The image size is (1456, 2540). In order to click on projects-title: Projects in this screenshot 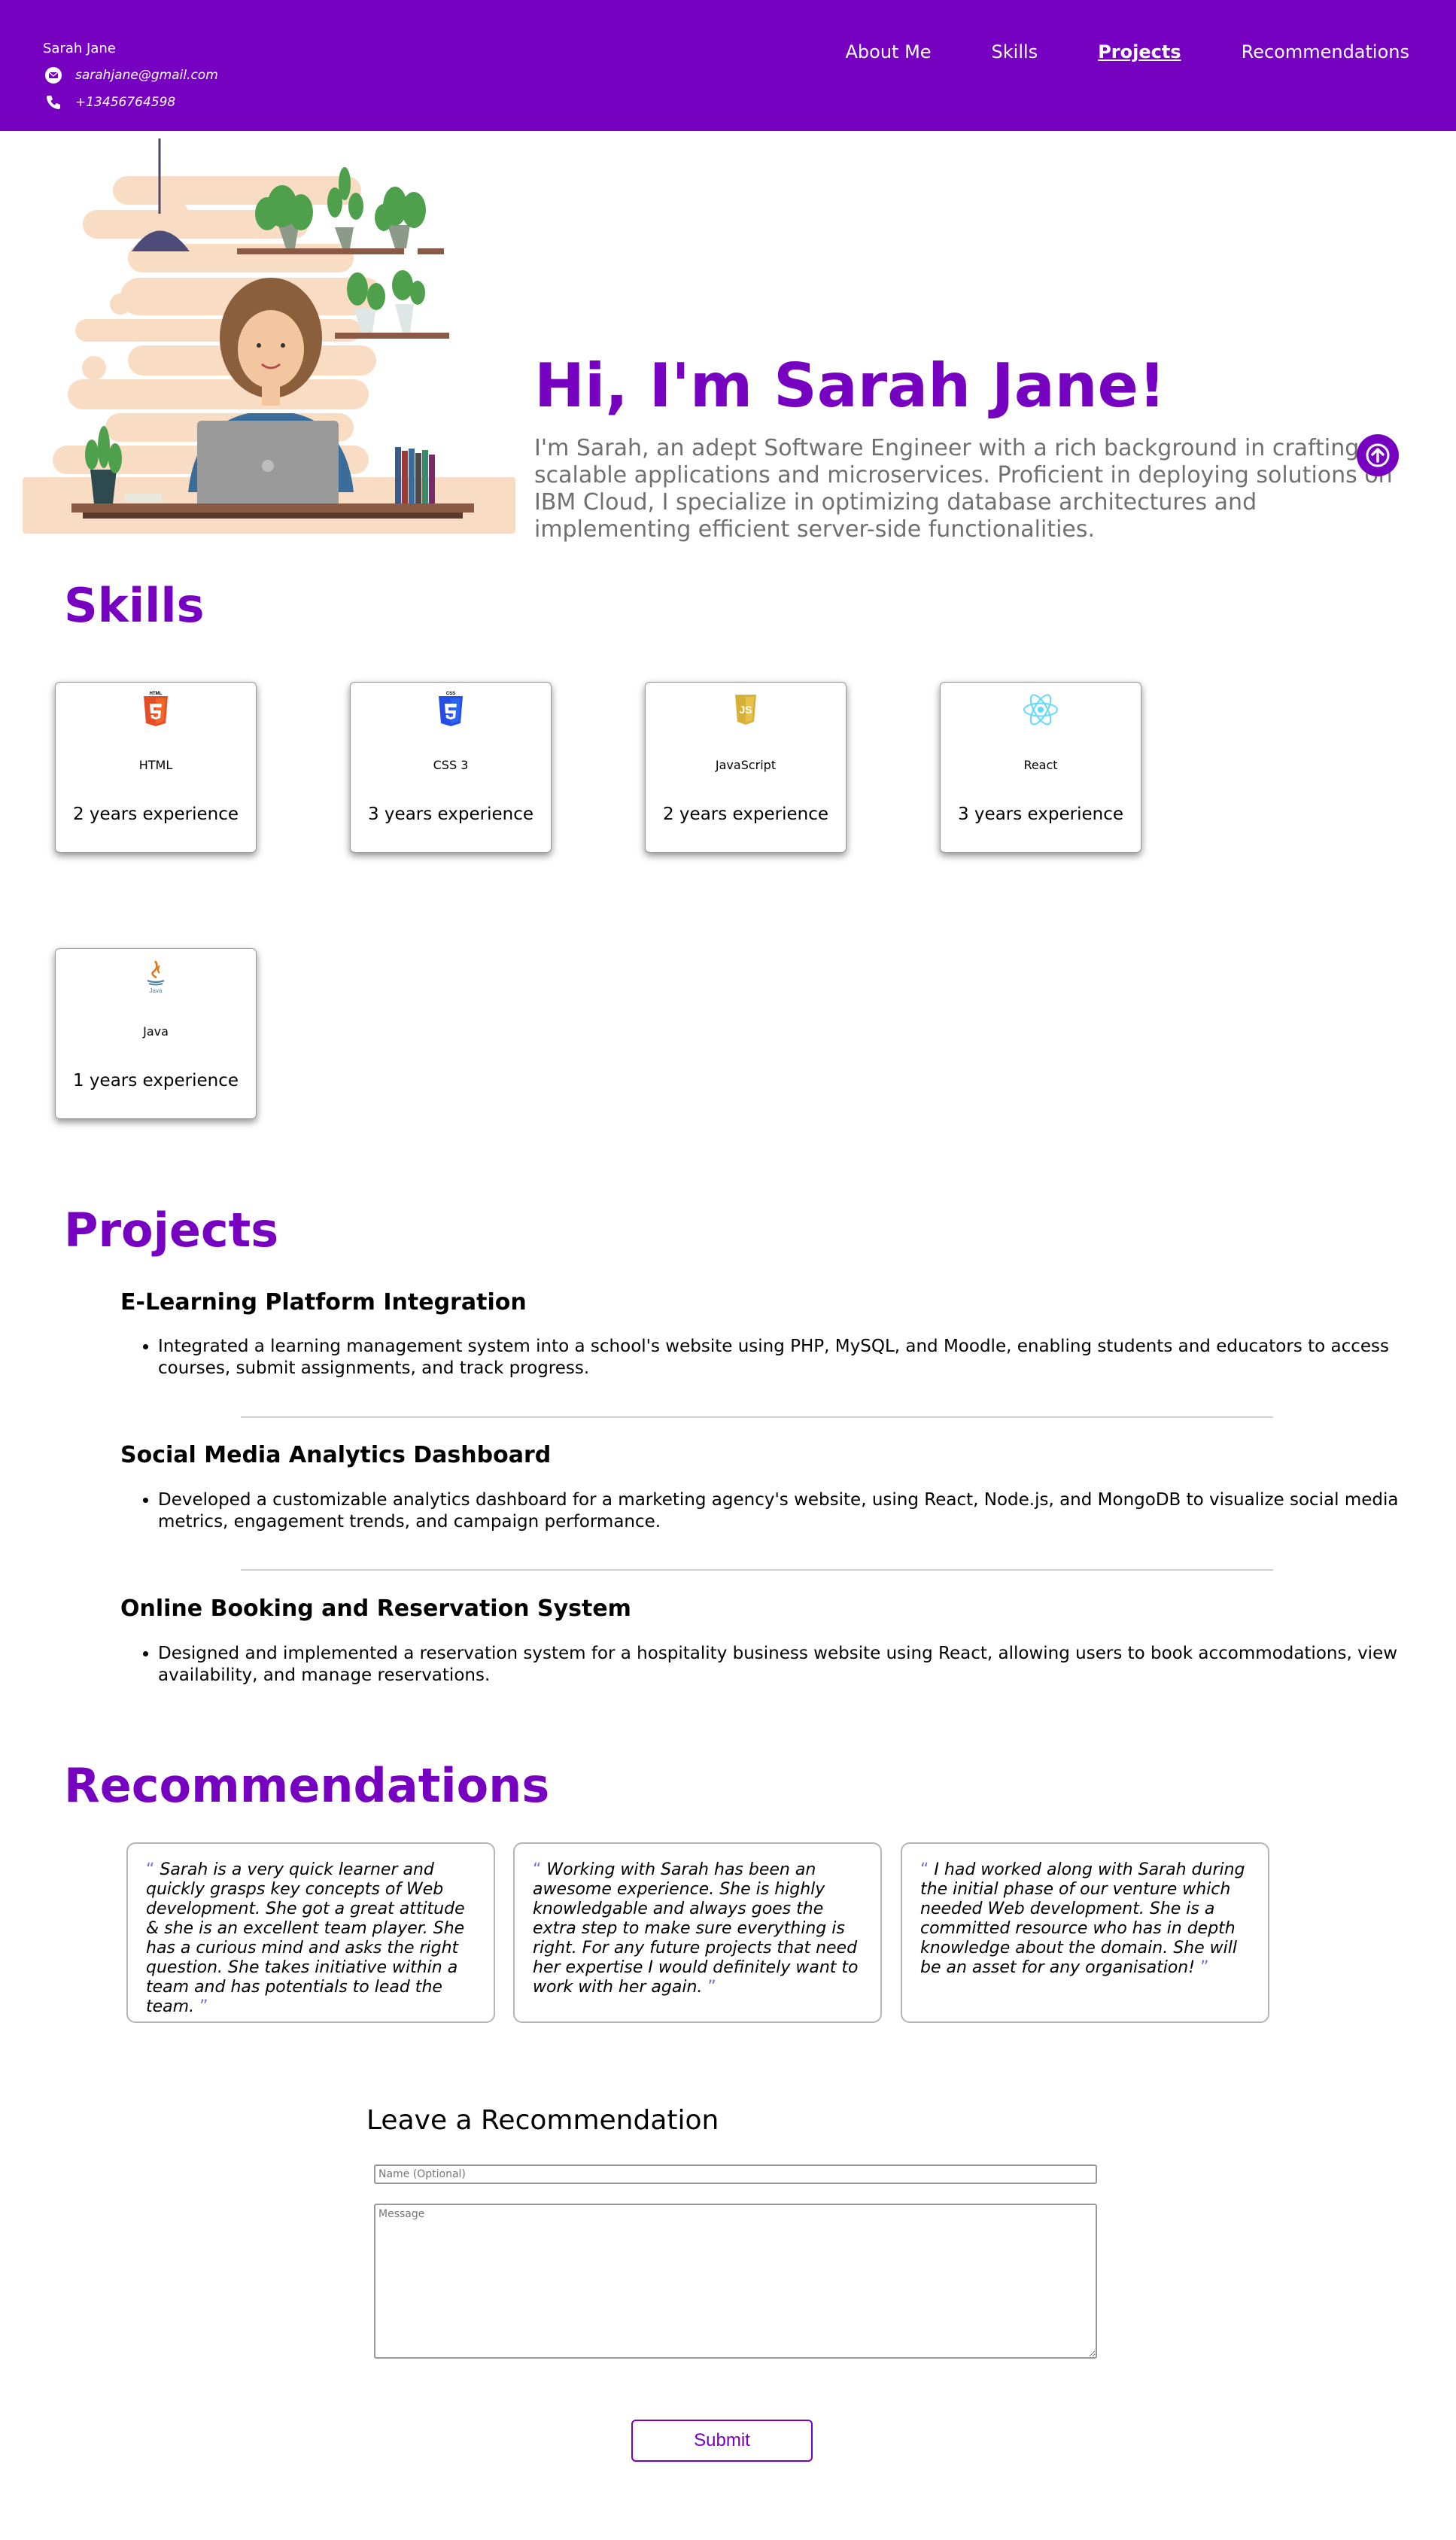, I will do `click(171, 1230)`.